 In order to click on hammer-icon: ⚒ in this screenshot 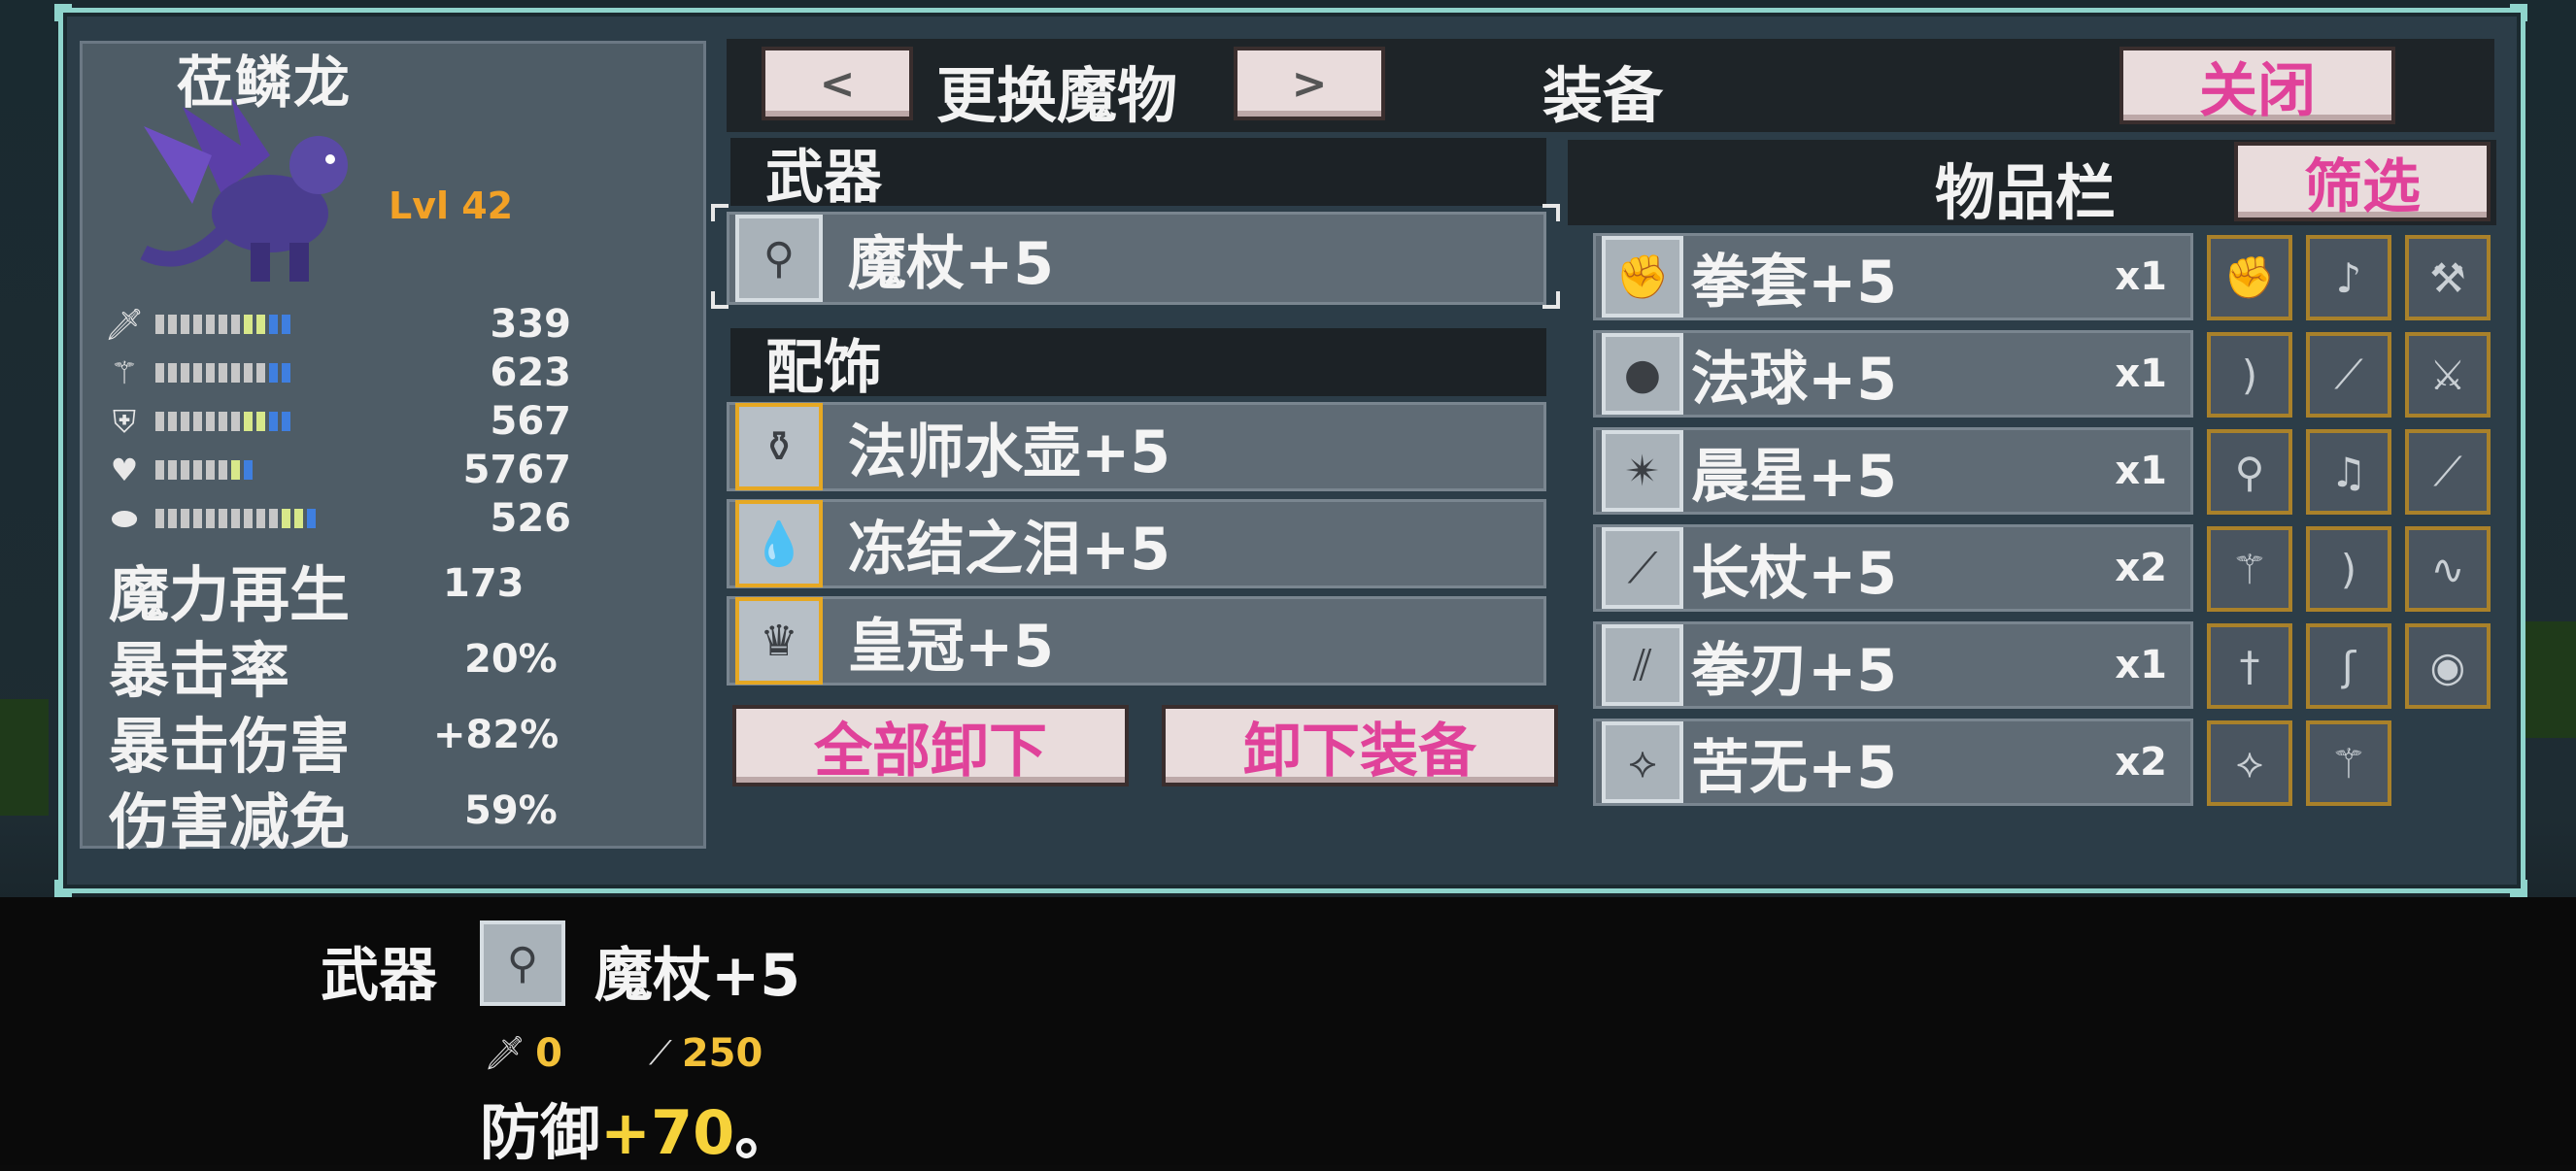, I will do `click(2448, 278)`.